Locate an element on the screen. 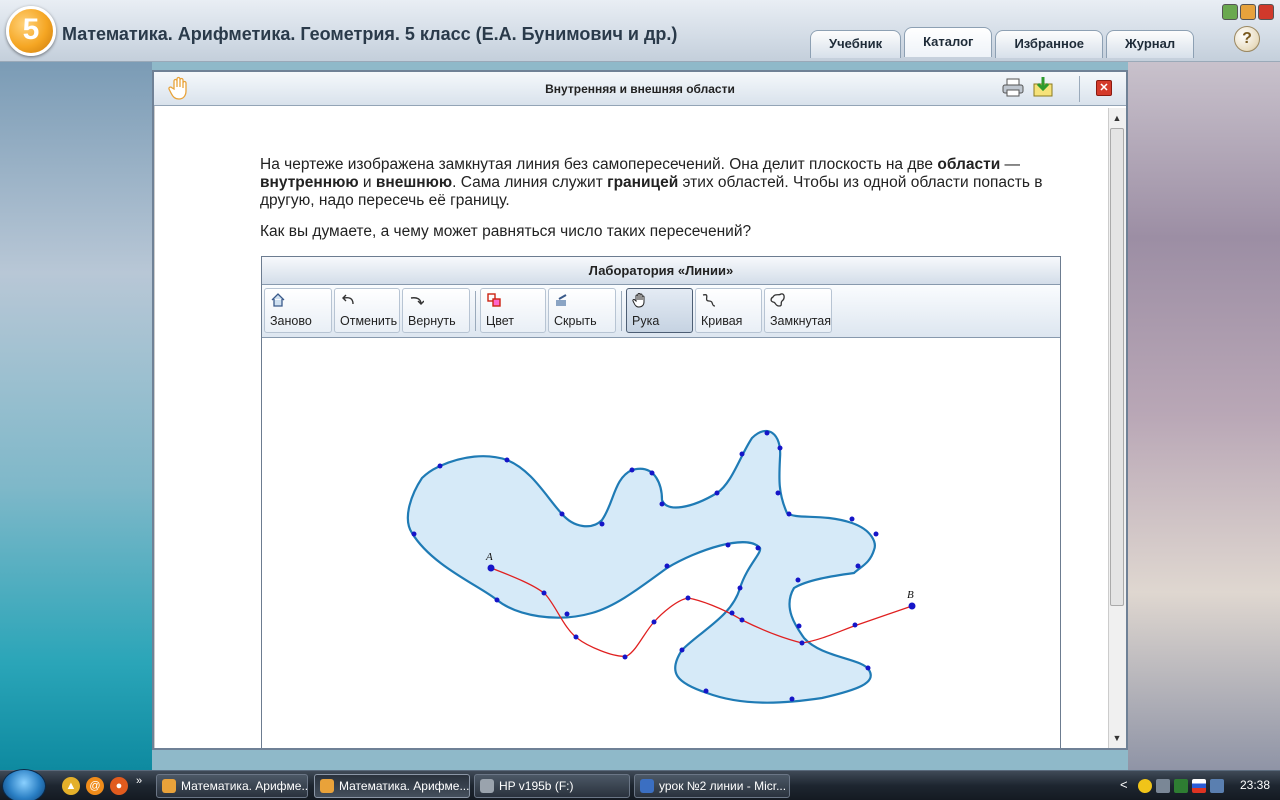  tool-label: Замкнутая is located at coordinates (801, 321).